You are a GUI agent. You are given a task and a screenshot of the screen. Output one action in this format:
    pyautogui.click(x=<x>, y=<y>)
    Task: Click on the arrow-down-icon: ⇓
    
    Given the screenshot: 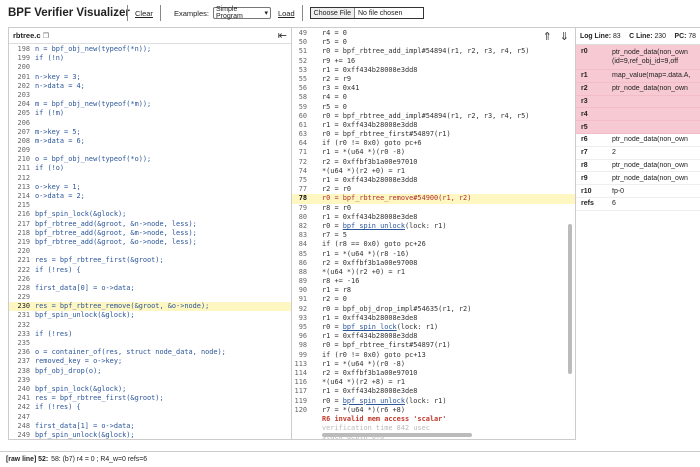 What is the action you would take?
    pyautogui.click(x=564, y=36)
    